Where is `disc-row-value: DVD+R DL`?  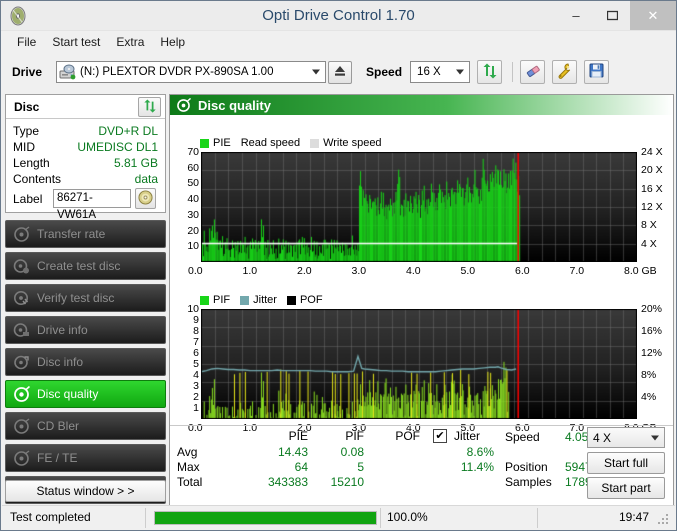
disc-row-value: DVD+R DL is located at coordinates (128, 131).